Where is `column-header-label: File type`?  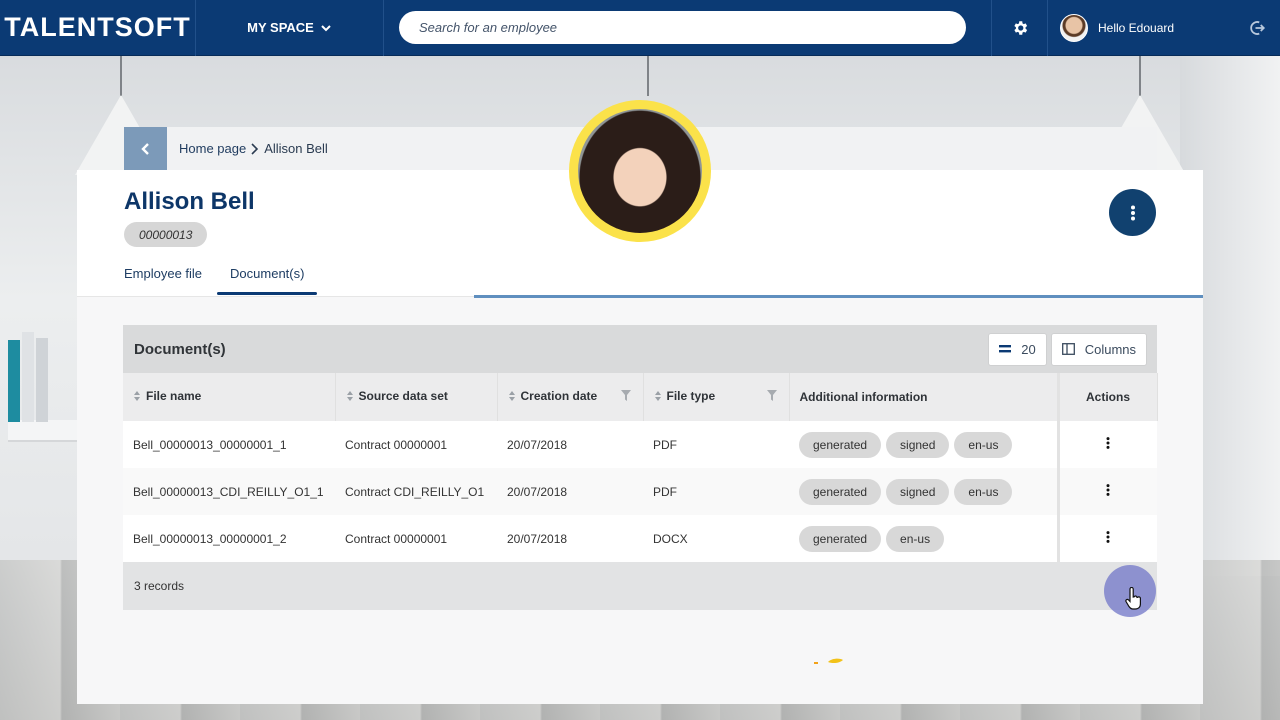
column-header-label: File type is located at coordinates (691, 396).